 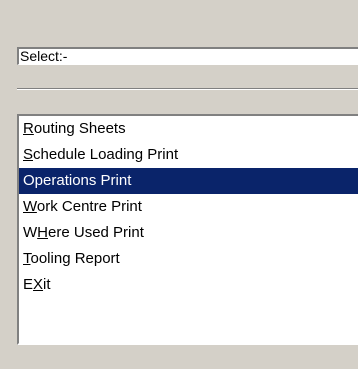 I want to click on menu-item-where-used-print: WHere Used Print, so click(x=188, y=233).